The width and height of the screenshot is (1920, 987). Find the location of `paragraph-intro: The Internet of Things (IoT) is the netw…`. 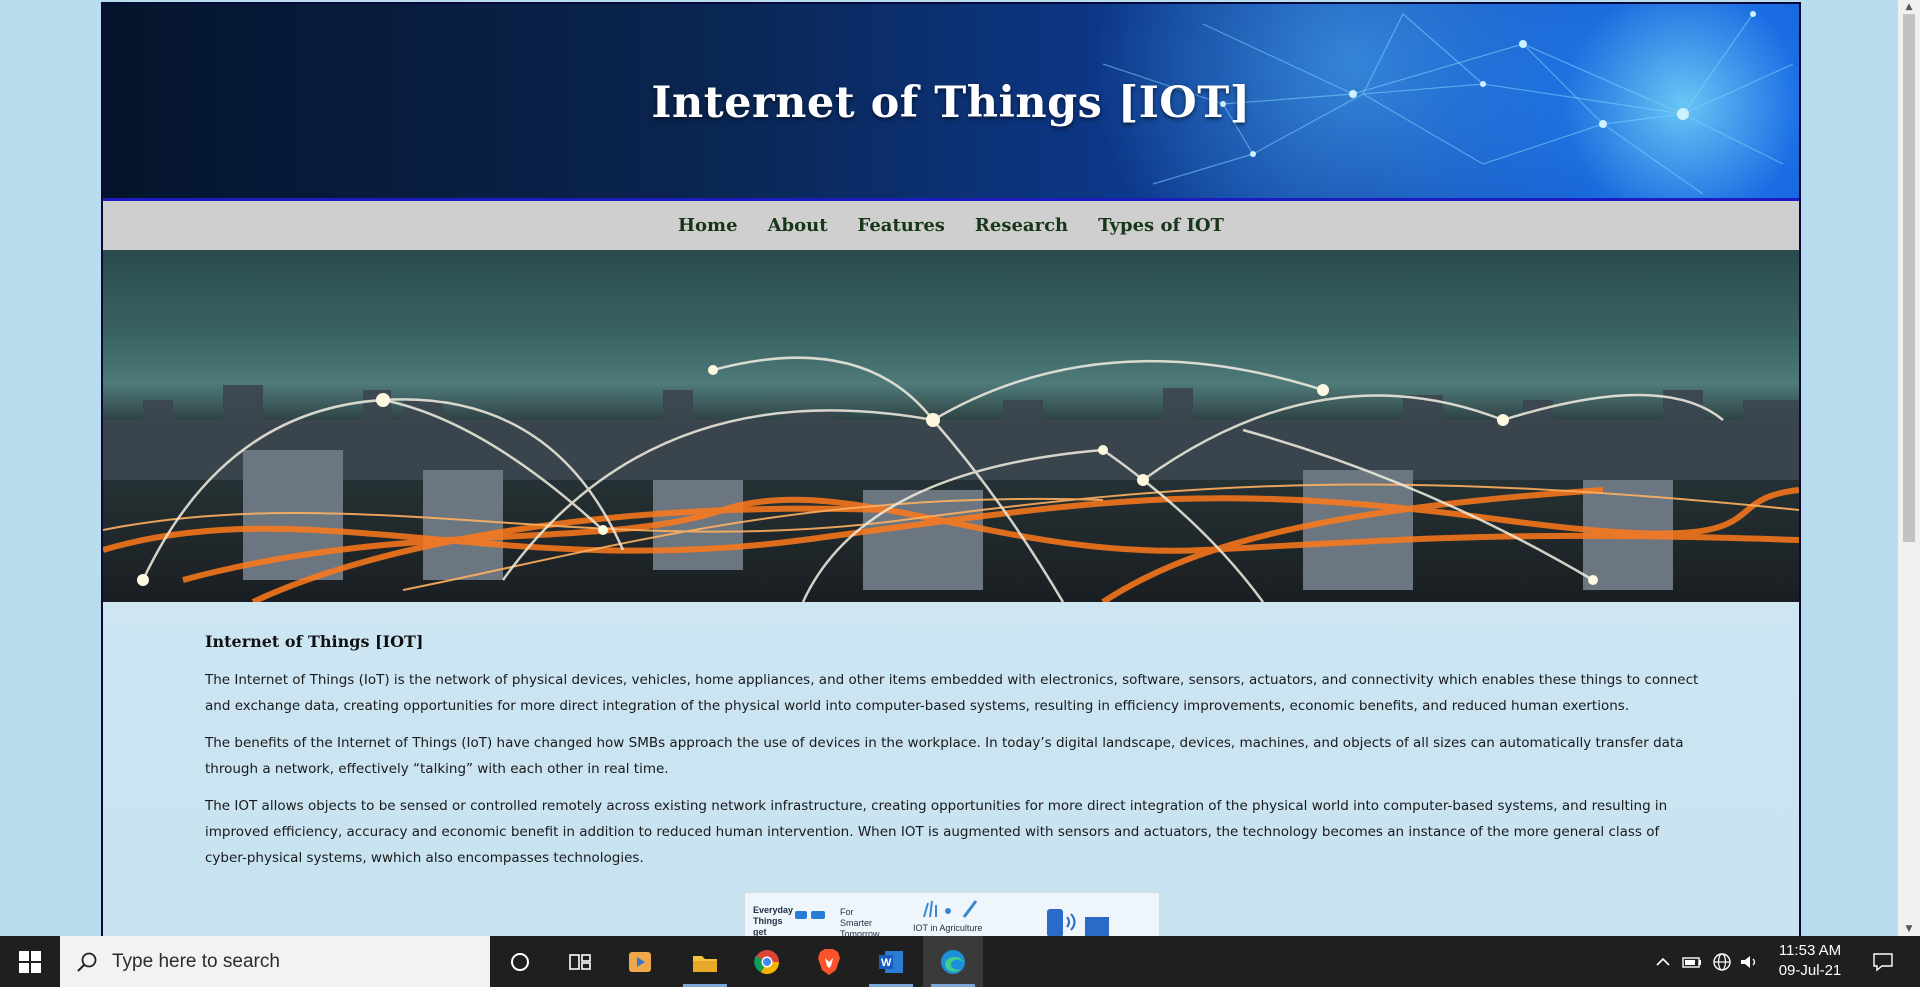

paragraph-intro: The Internet of Things (IoT) is the netw… is located at coordinates (952, 693).